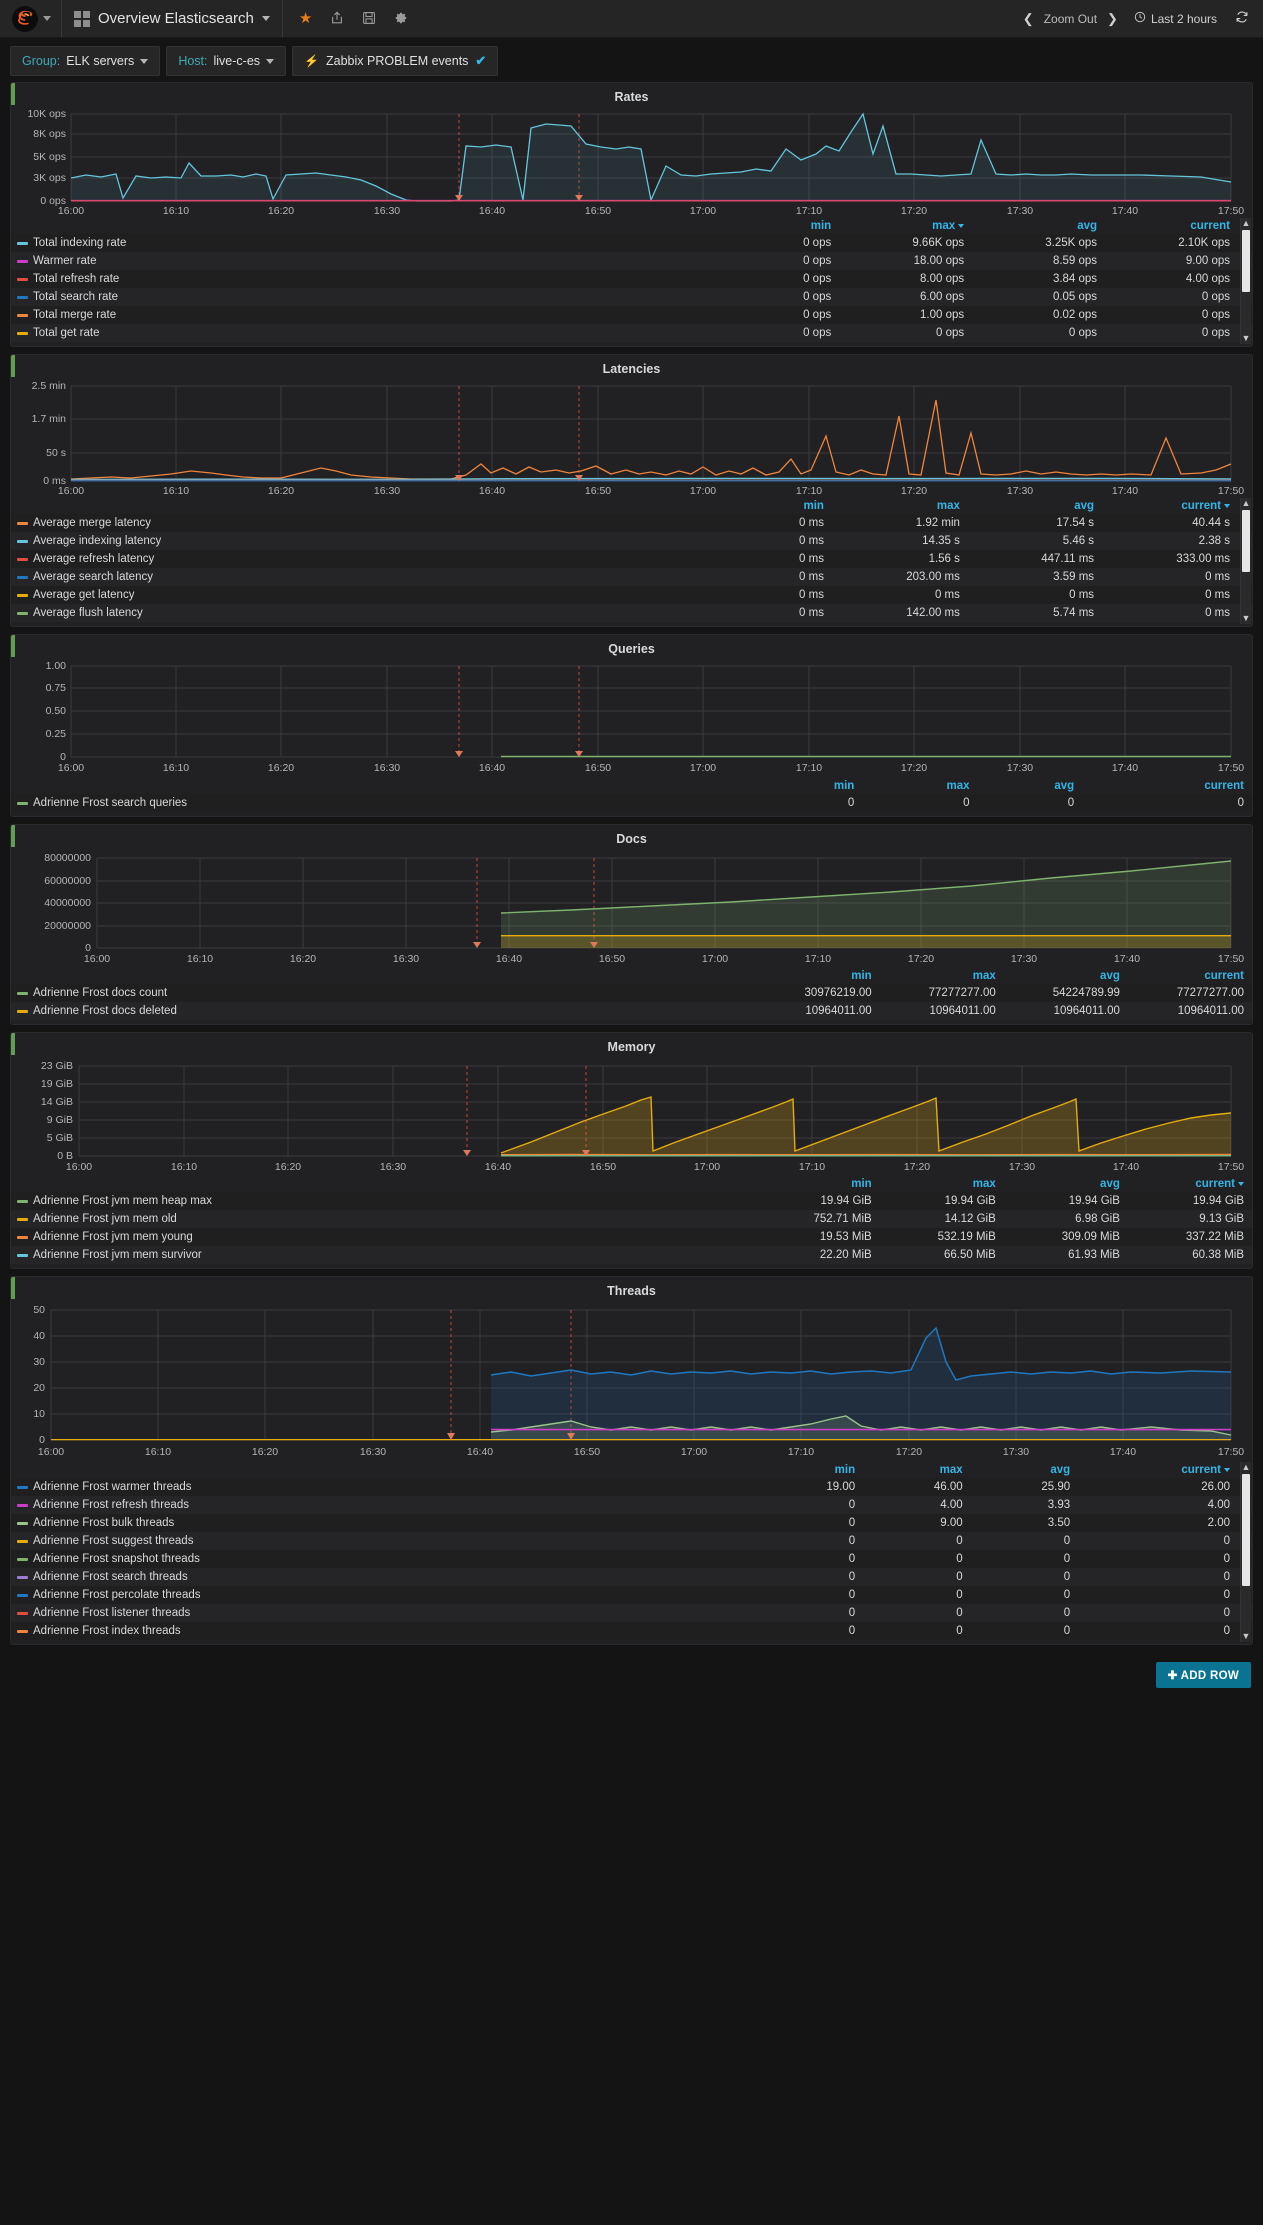 The width and height of the screenshot is (1263, 2225). I want to click on legend-series-name: Total refresh rate, so click(383, 279).